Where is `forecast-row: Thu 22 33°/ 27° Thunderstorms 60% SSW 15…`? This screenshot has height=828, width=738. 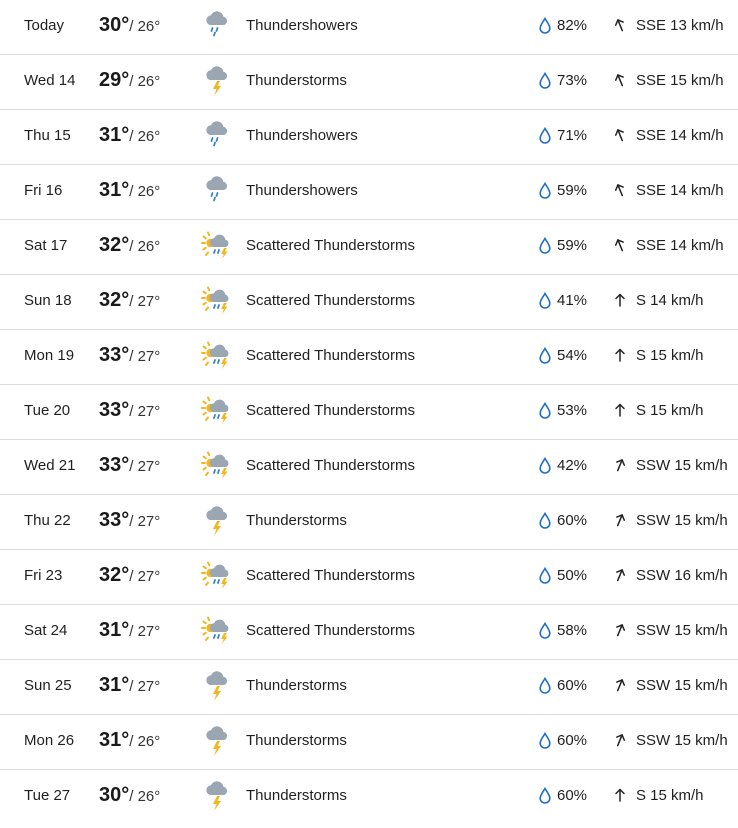
forecast-row: Thu 22 33°/ 27° Thunderstorms 60% SSW 15… is located at coordinates (369, 522).